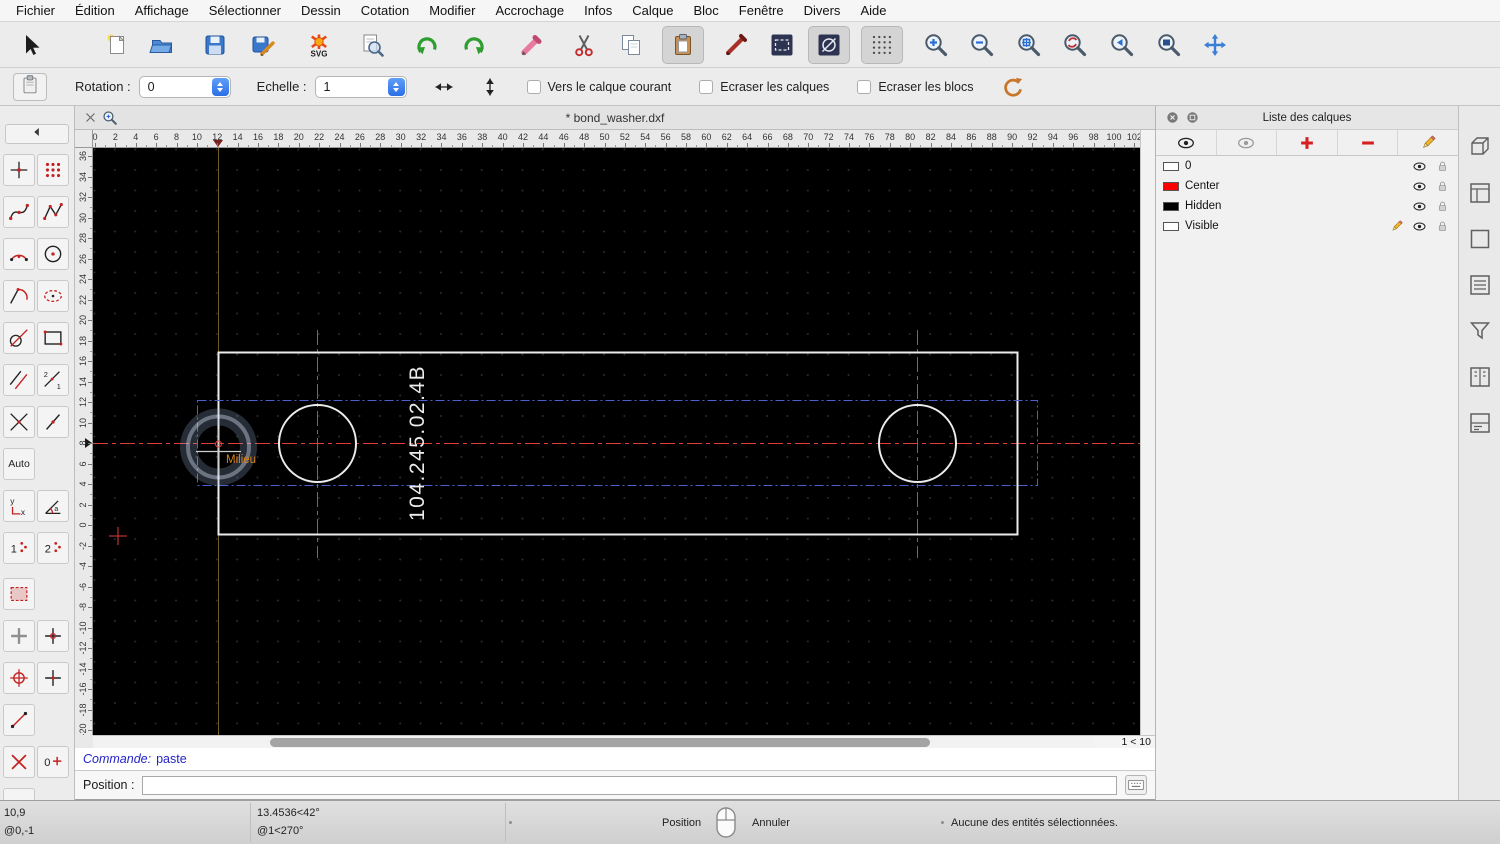 This screenshot has width=1500, height=844. Describe the element at coordinates (95, 10) in the screenshot. I see `menu-edition: Édition` at that location.